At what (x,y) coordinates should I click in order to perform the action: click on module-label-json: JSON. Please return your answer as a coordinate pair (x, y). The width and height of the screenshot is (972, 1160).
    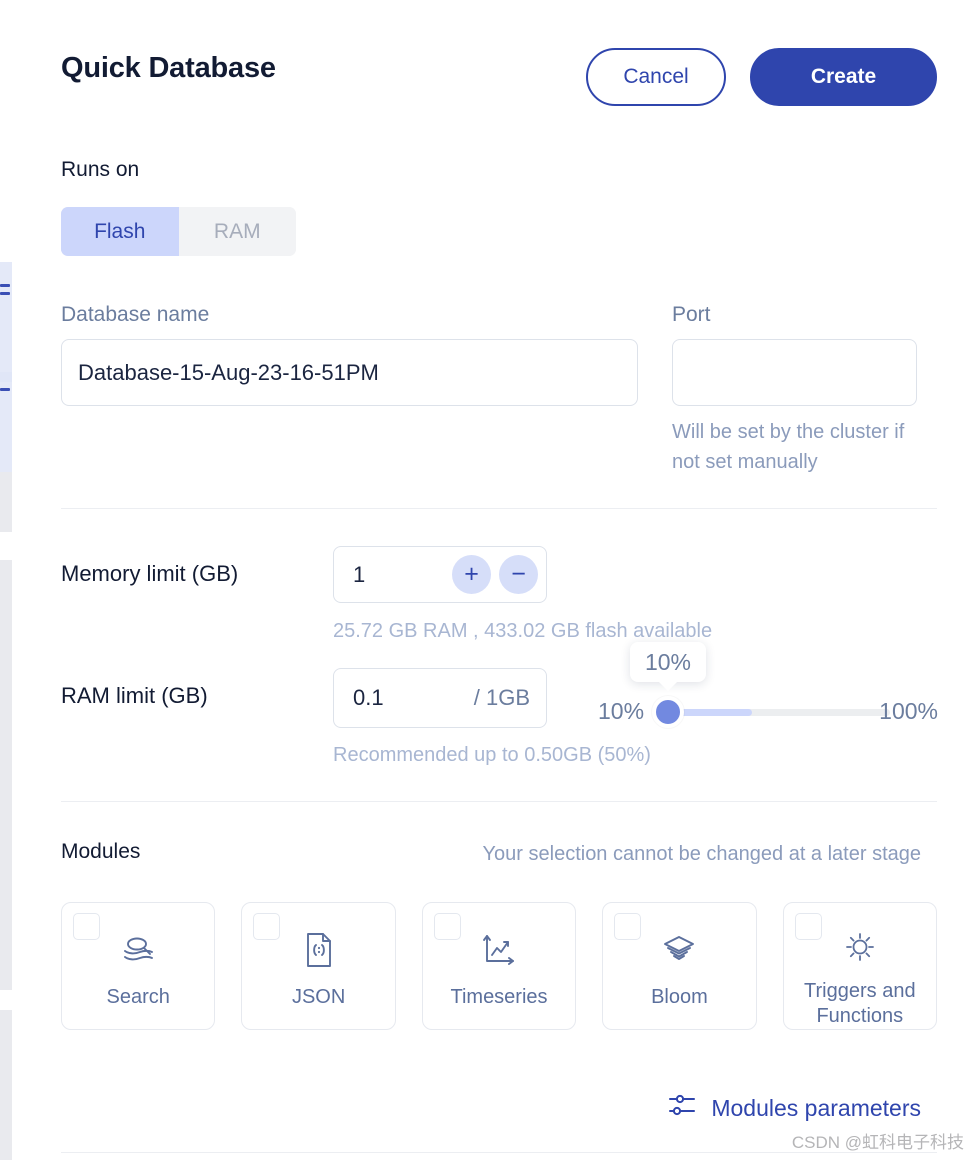
    Looking at the image, I should click on (318, 997).